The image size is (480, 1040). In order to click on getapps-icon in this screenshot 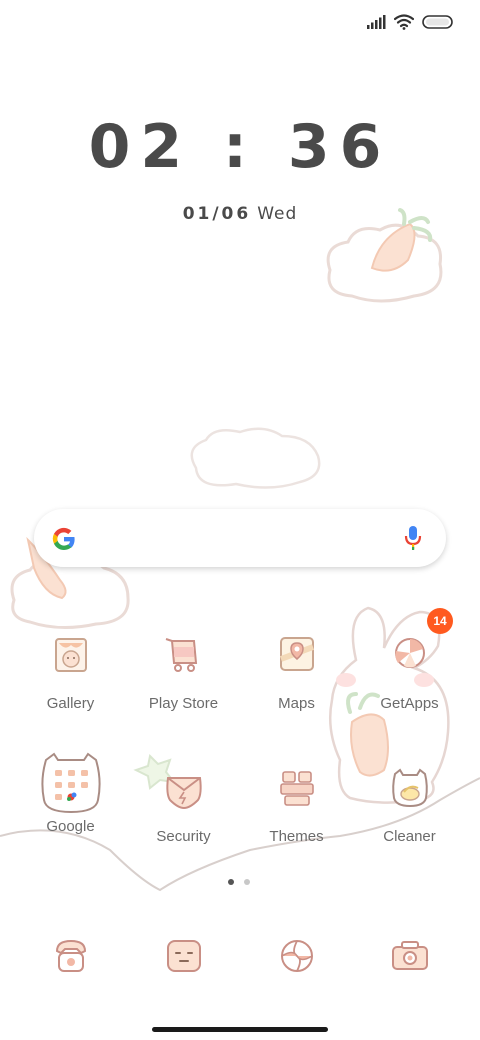, I will do `click(410, 657)`.